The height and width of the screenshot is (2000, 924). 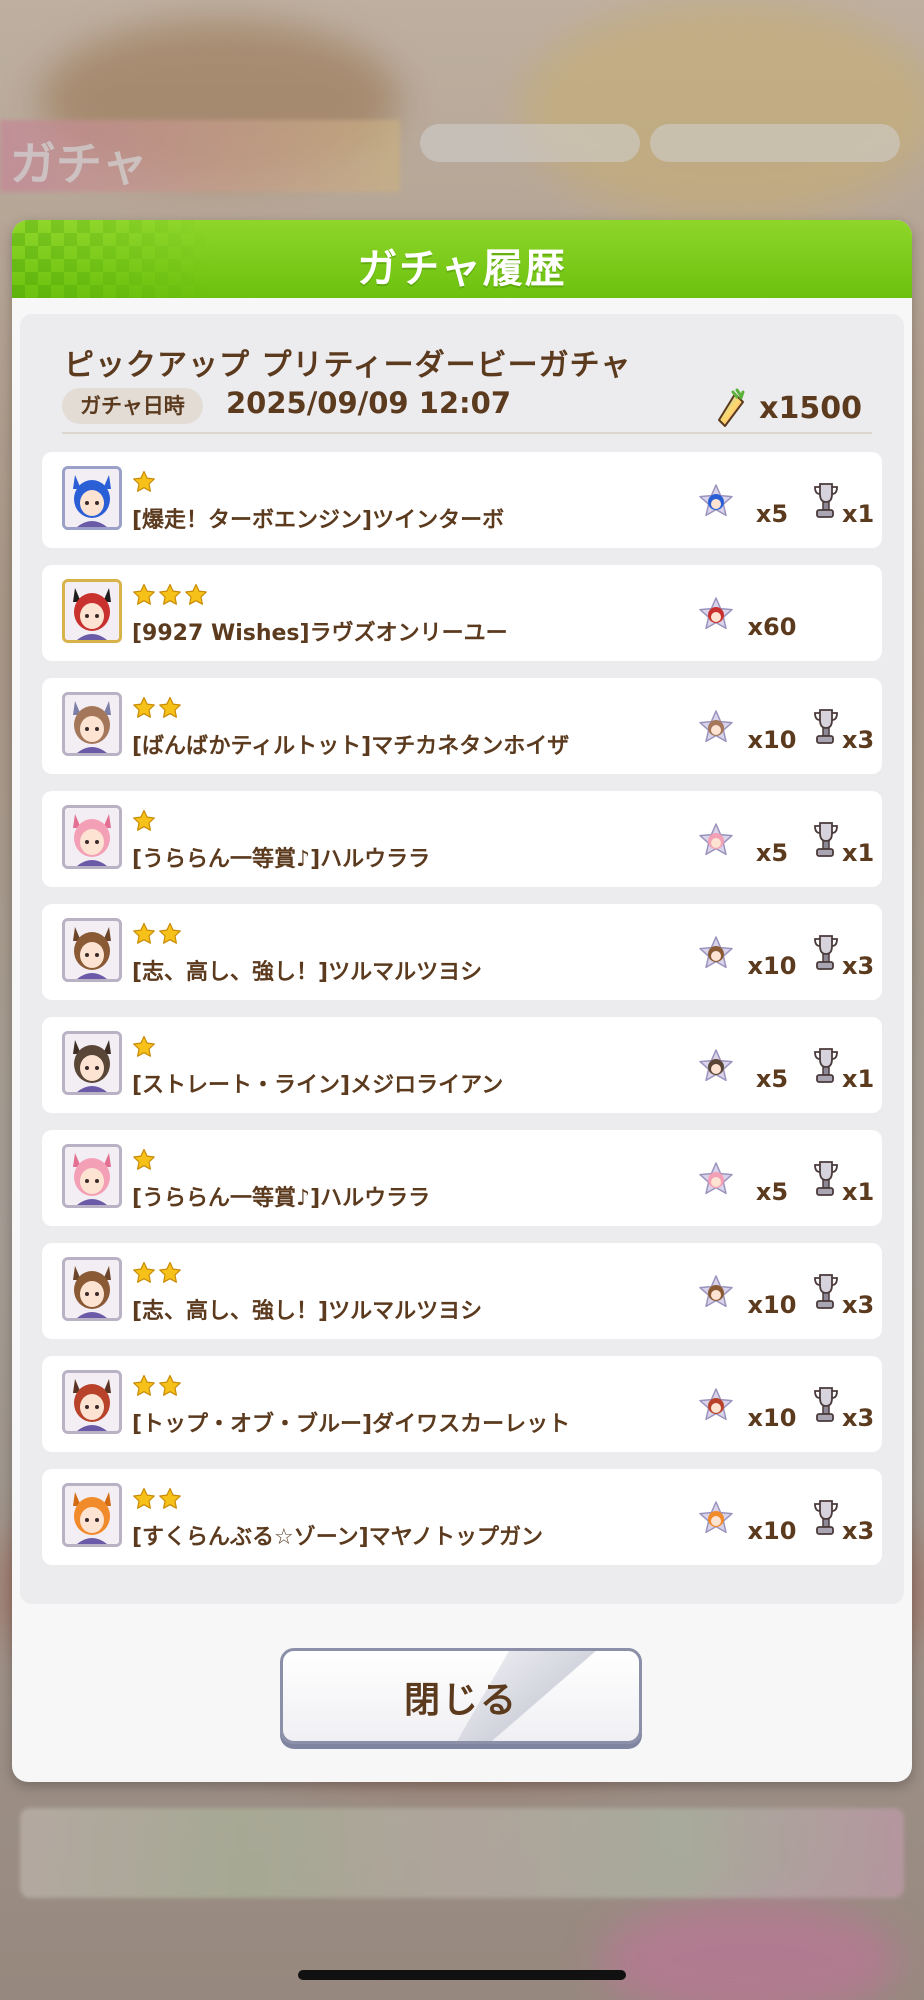 What do you see at coordinates (462, 500) in the screenshot?
I see `list-item: [爆走！ターボエンジン]ツインターボ x5 x1` at bounding box center [462, 500].